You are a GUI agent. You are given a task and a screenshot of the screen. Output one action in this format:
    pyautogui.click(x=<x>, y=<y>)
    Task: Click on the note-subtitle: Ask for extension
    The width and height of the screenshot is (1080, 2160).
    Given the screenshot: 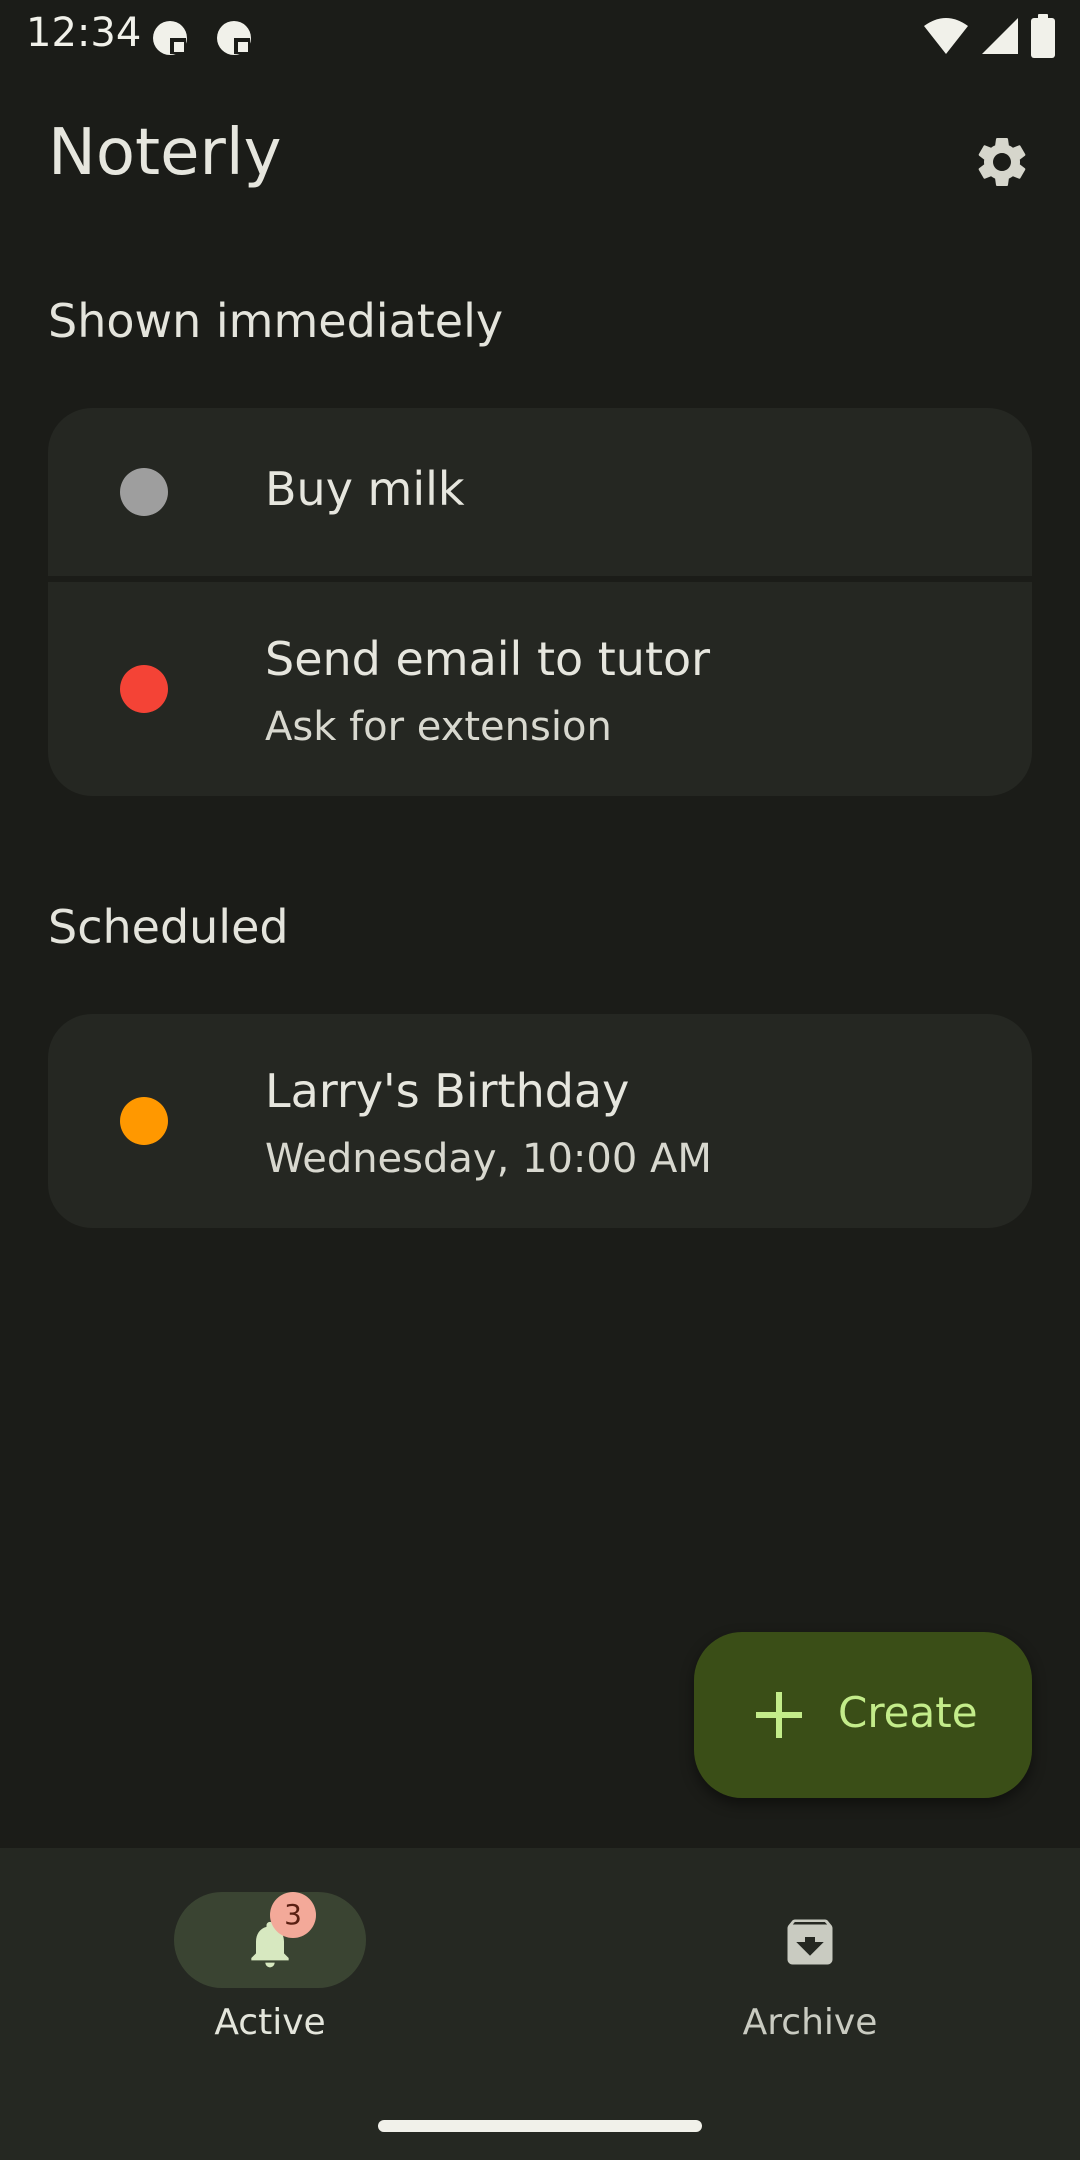 What is the action you would take?
    pyautogui.click(x=438, y=727)
    